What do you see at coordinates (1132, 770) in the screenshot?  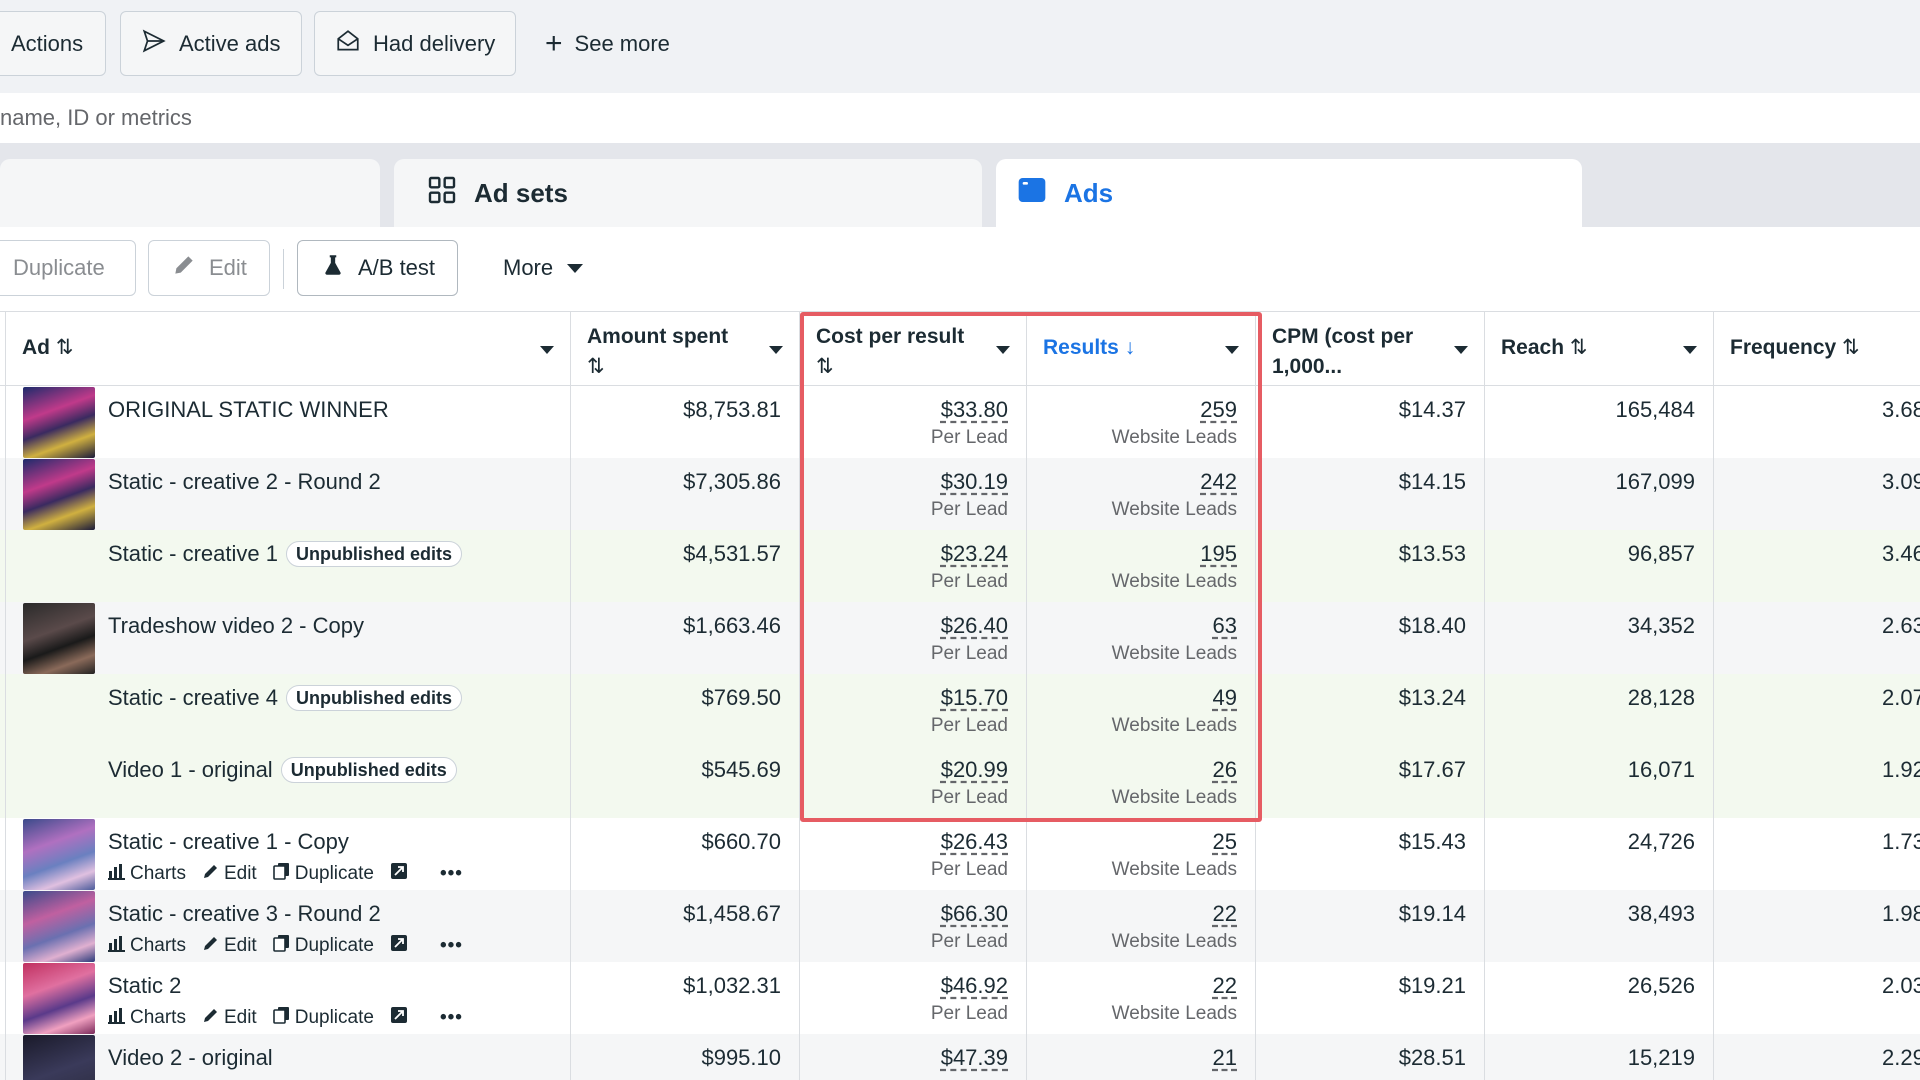 I see `results-value: 26` at bounding box center [1132, 770].